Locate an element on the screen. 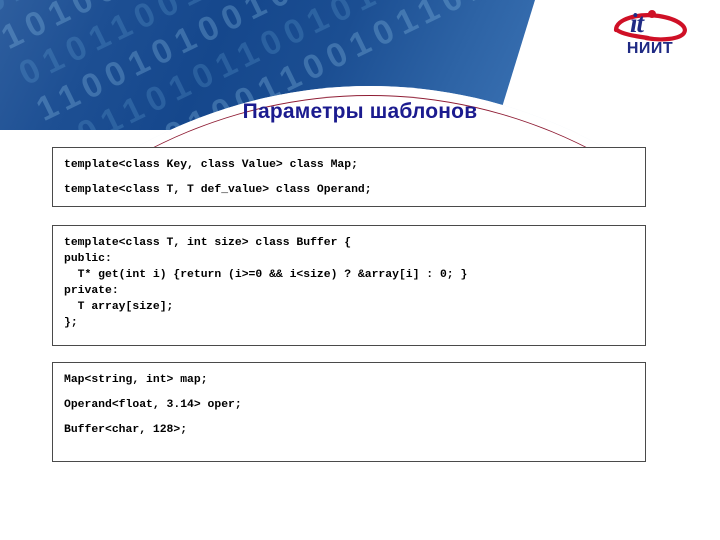 The image size is (720, 540). logo-mark-text: it is located at coordinates (637, 23).